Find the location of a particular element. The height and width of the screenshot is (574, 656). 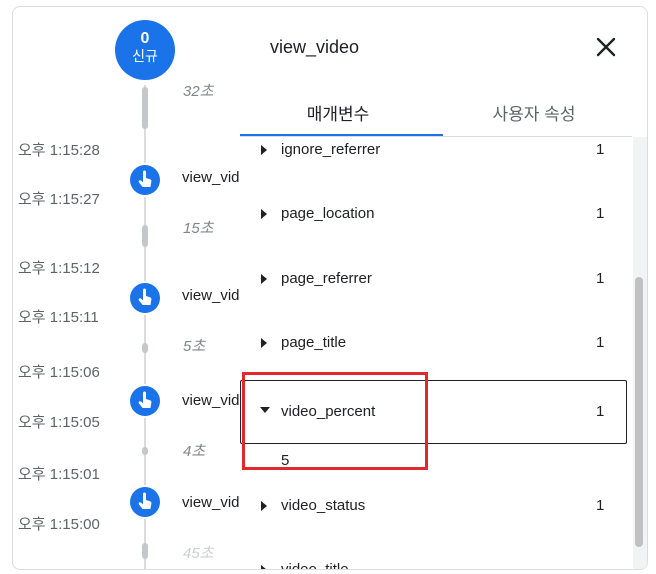

timestamp: 오후 1:15:12 is located at coordinates (59, 268).